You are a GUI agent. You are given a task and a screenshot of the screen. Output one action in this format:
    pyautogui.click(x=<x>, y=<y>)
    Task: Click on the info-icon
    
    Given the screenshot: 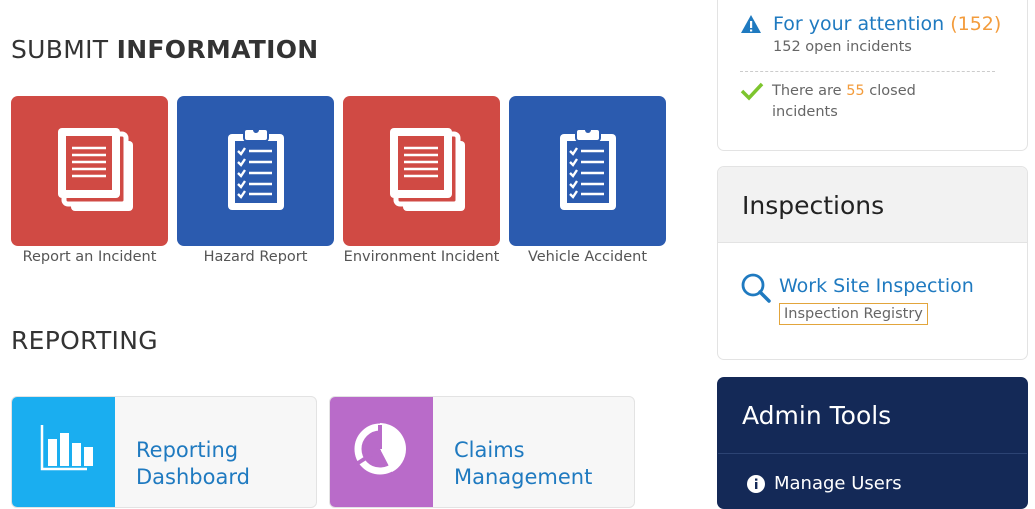 What is the action you would take?
    pyautogui.click(x=756, y=483)
    